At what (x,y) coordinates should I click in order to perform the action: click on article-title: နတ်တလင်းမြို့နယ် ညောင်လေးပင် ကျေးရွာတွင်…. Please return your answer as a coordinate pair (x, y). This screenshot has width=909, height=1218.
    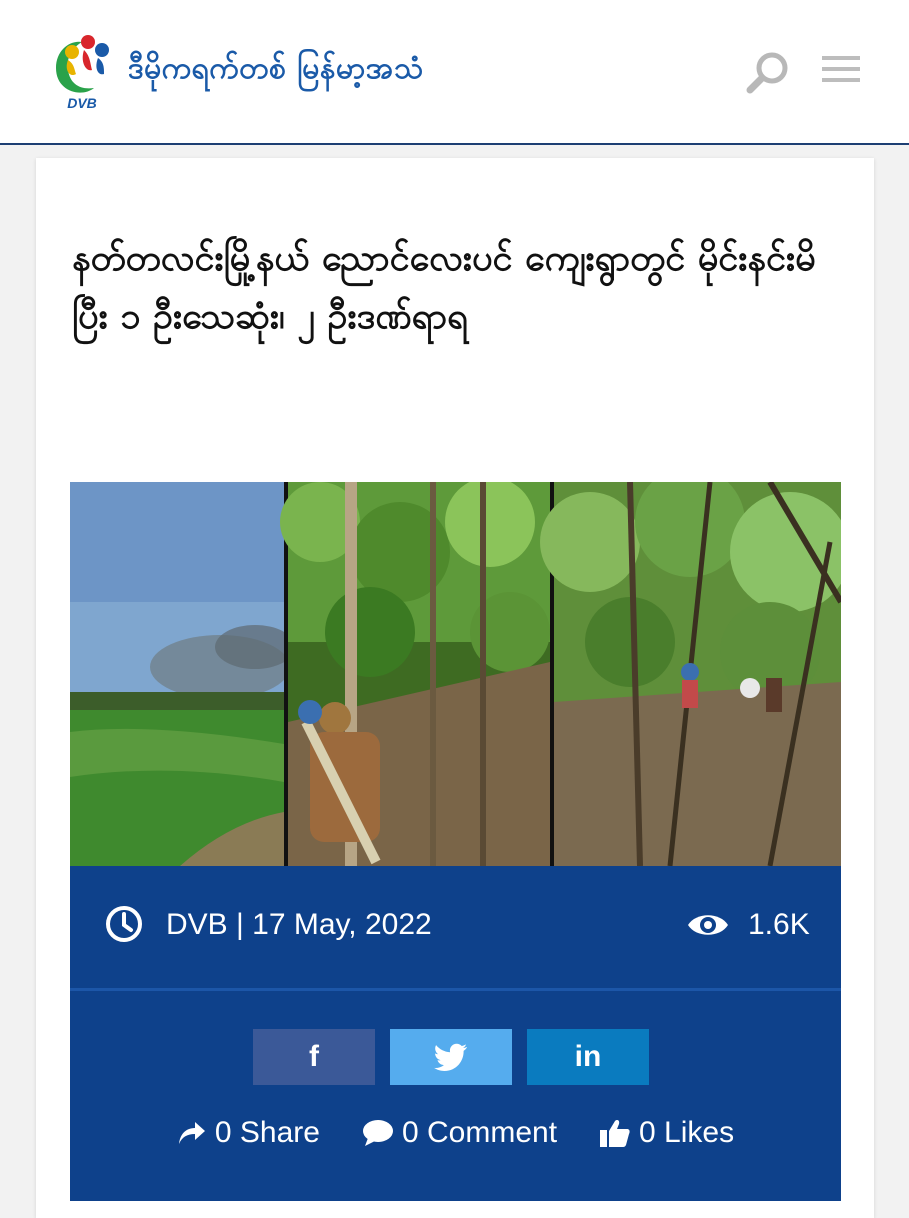
    Looking at the image, I should click on (457, 288).